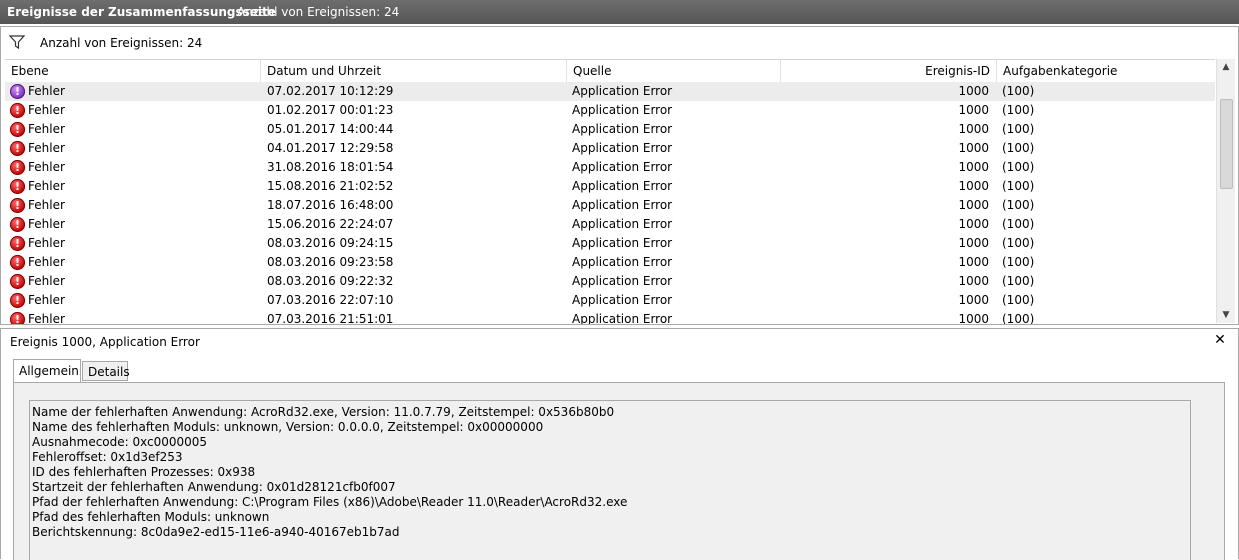  What do you see at coordinates (889, 71) in the screenshot?
I see `column-header-ereignis-id: Ereignis-ID` at bounding box center [889, 71].